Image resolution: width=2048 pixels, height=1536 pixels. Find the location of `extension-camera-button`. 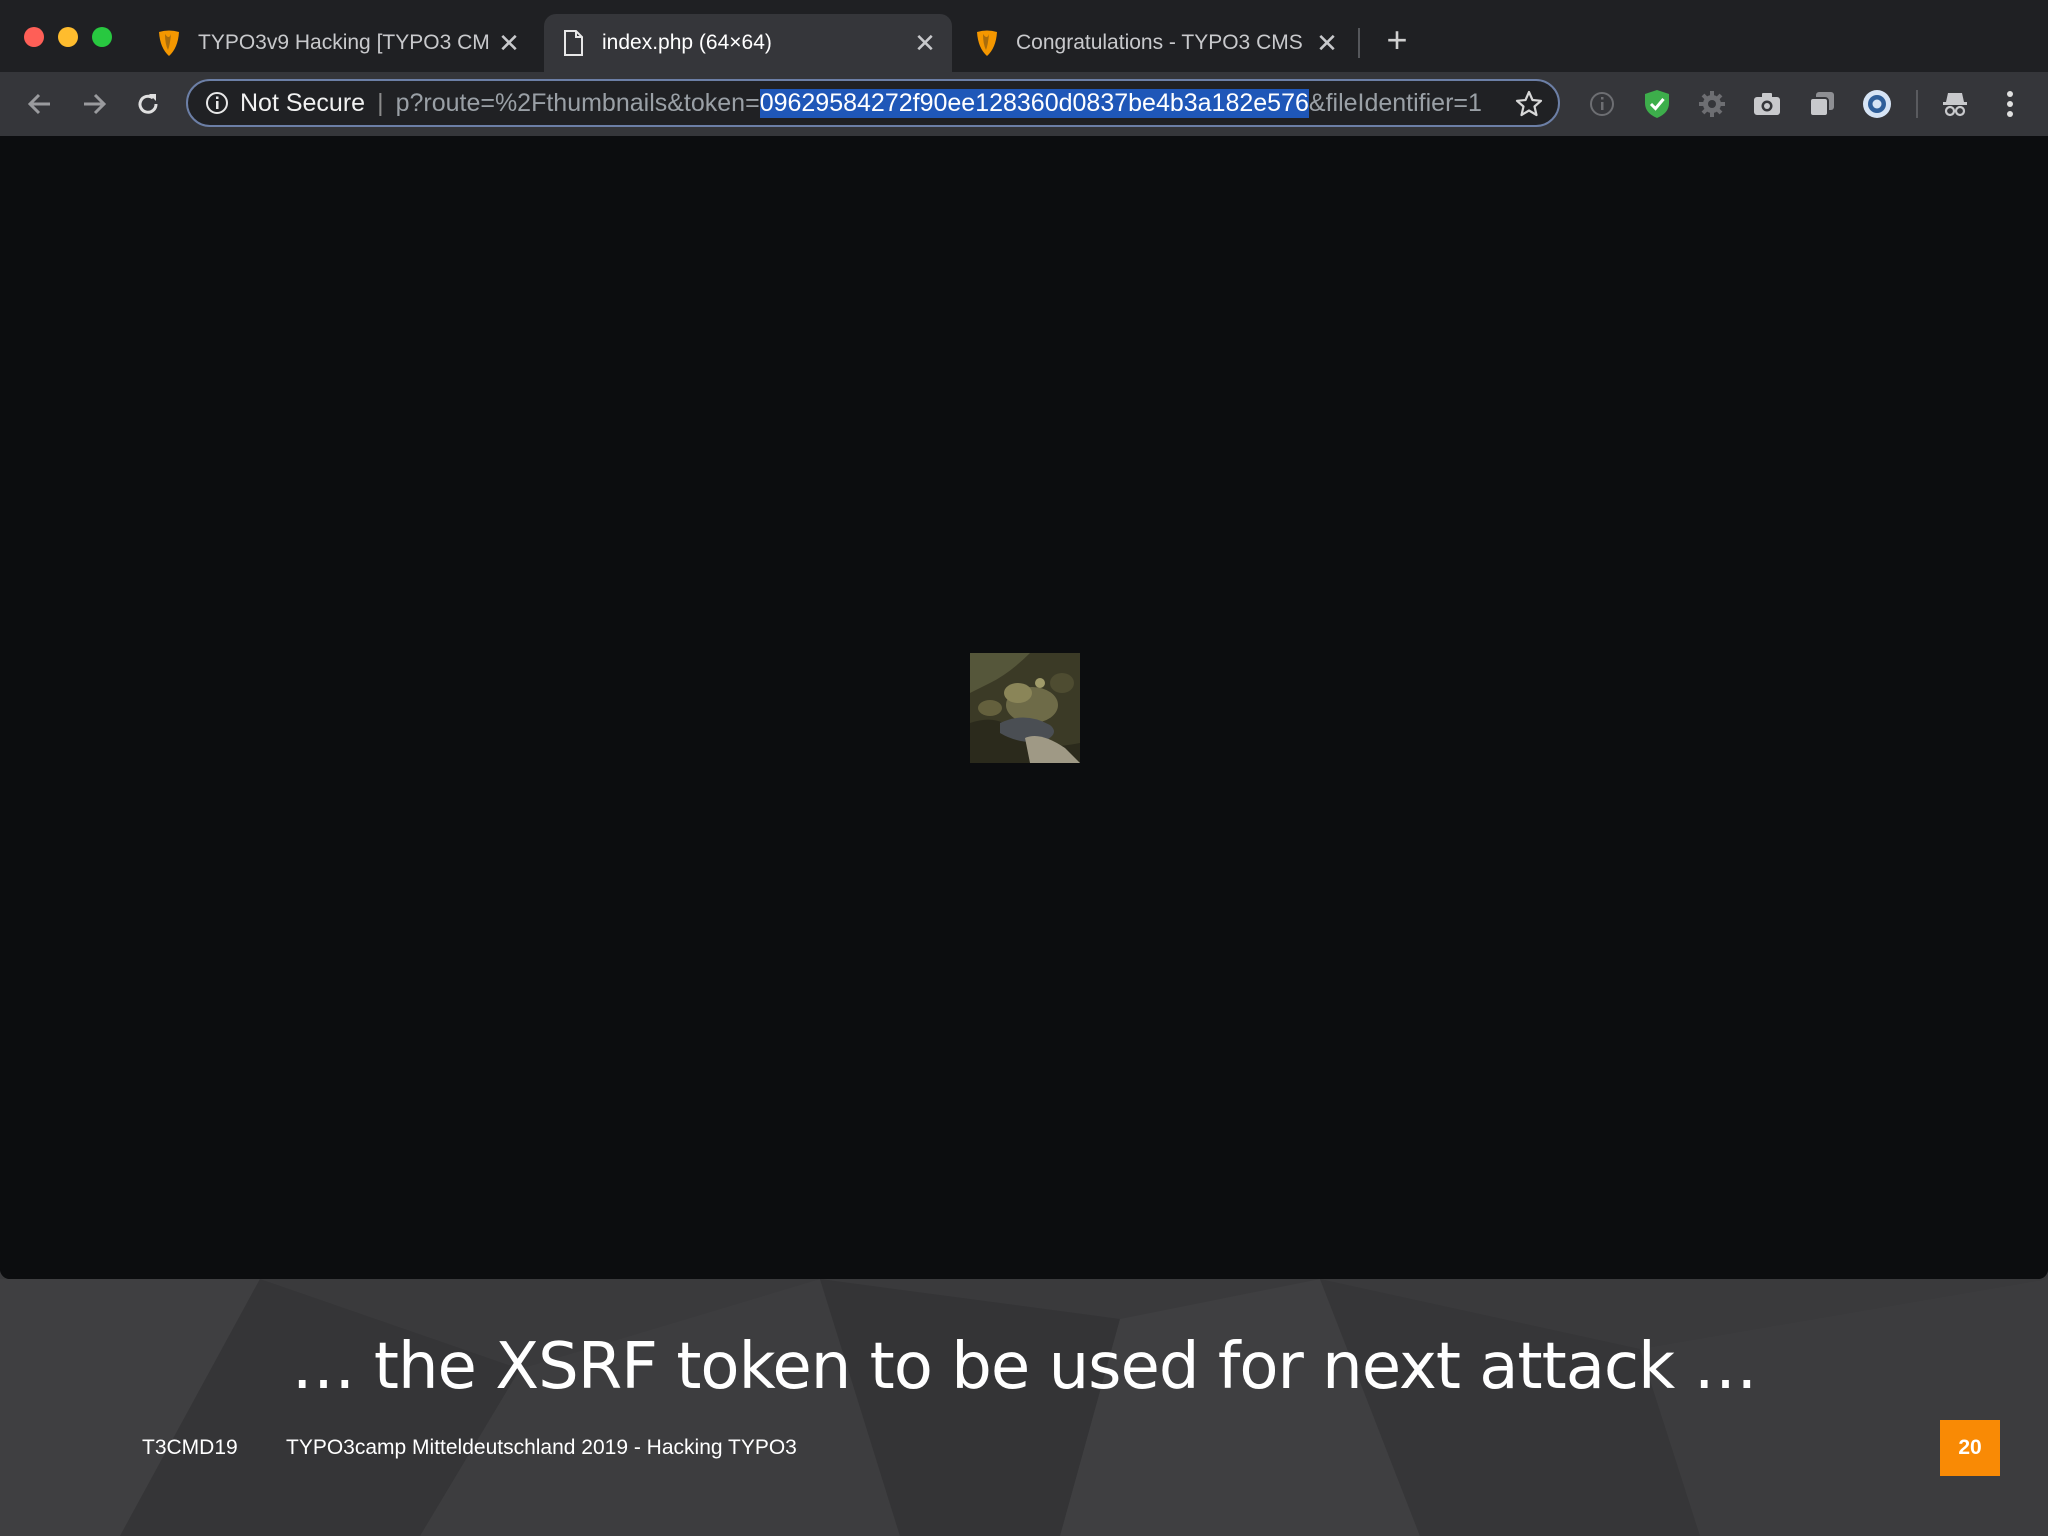

extension-camera-button is located at coordinates (1767, 104).